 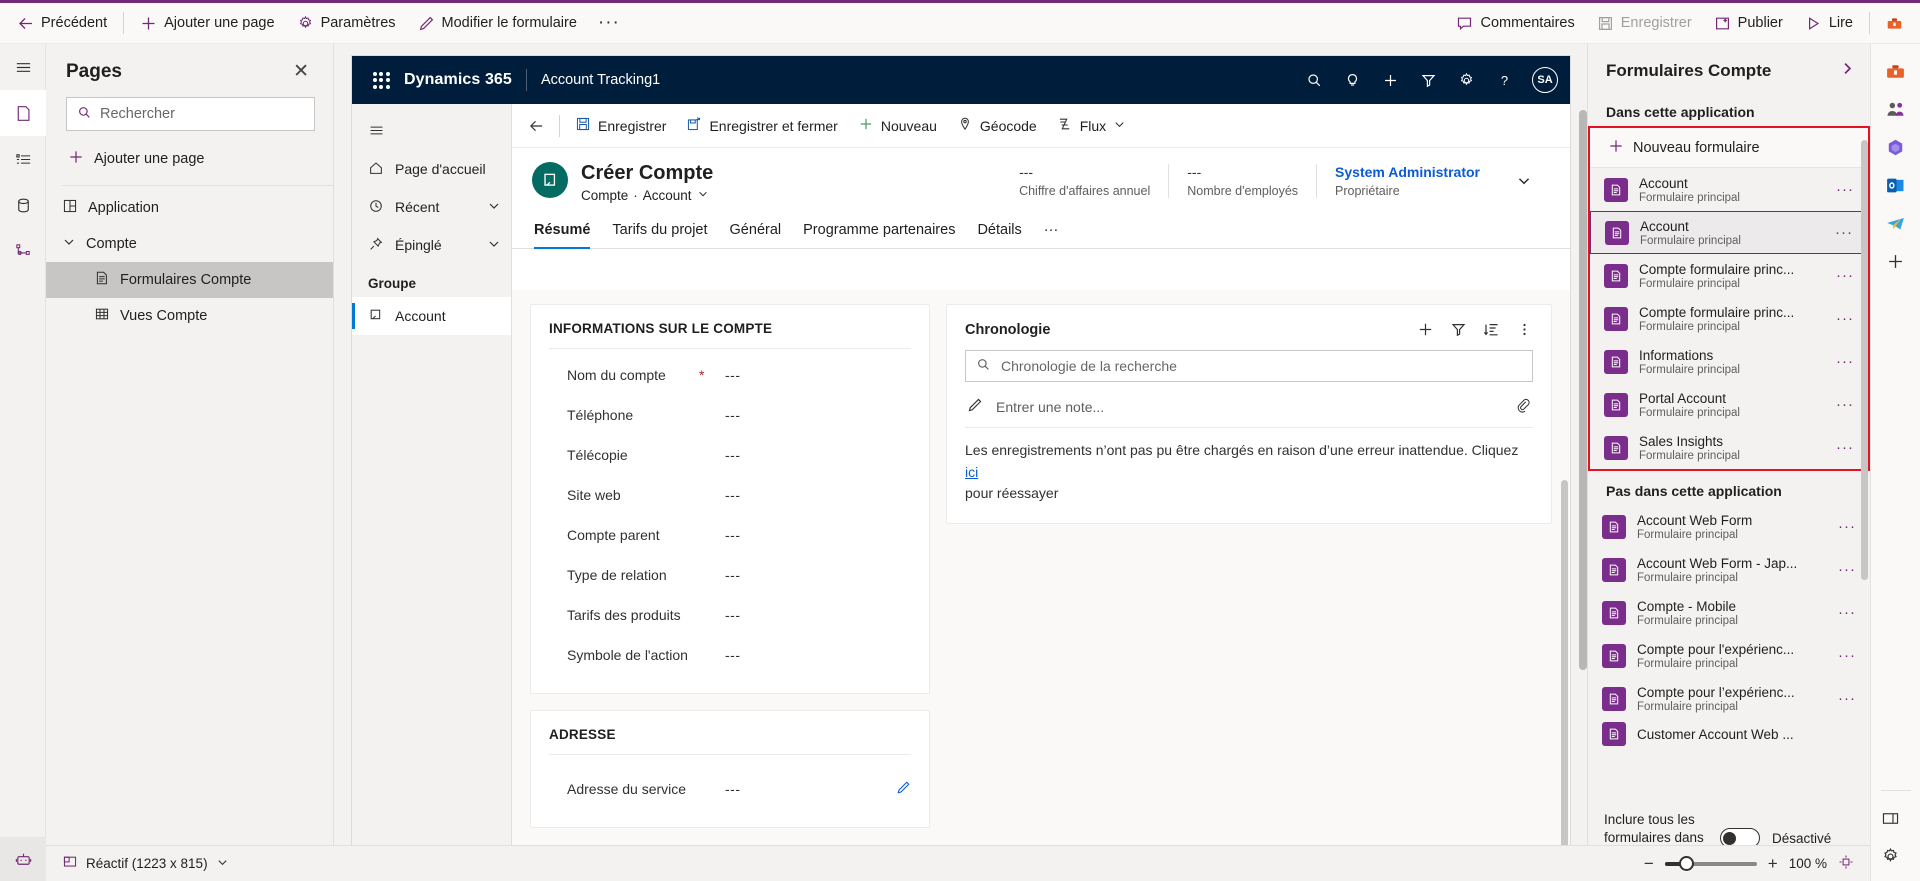 I want to click on form-list-item-selected: Account Formulaire principal ···, so click(x=1729, y=232).